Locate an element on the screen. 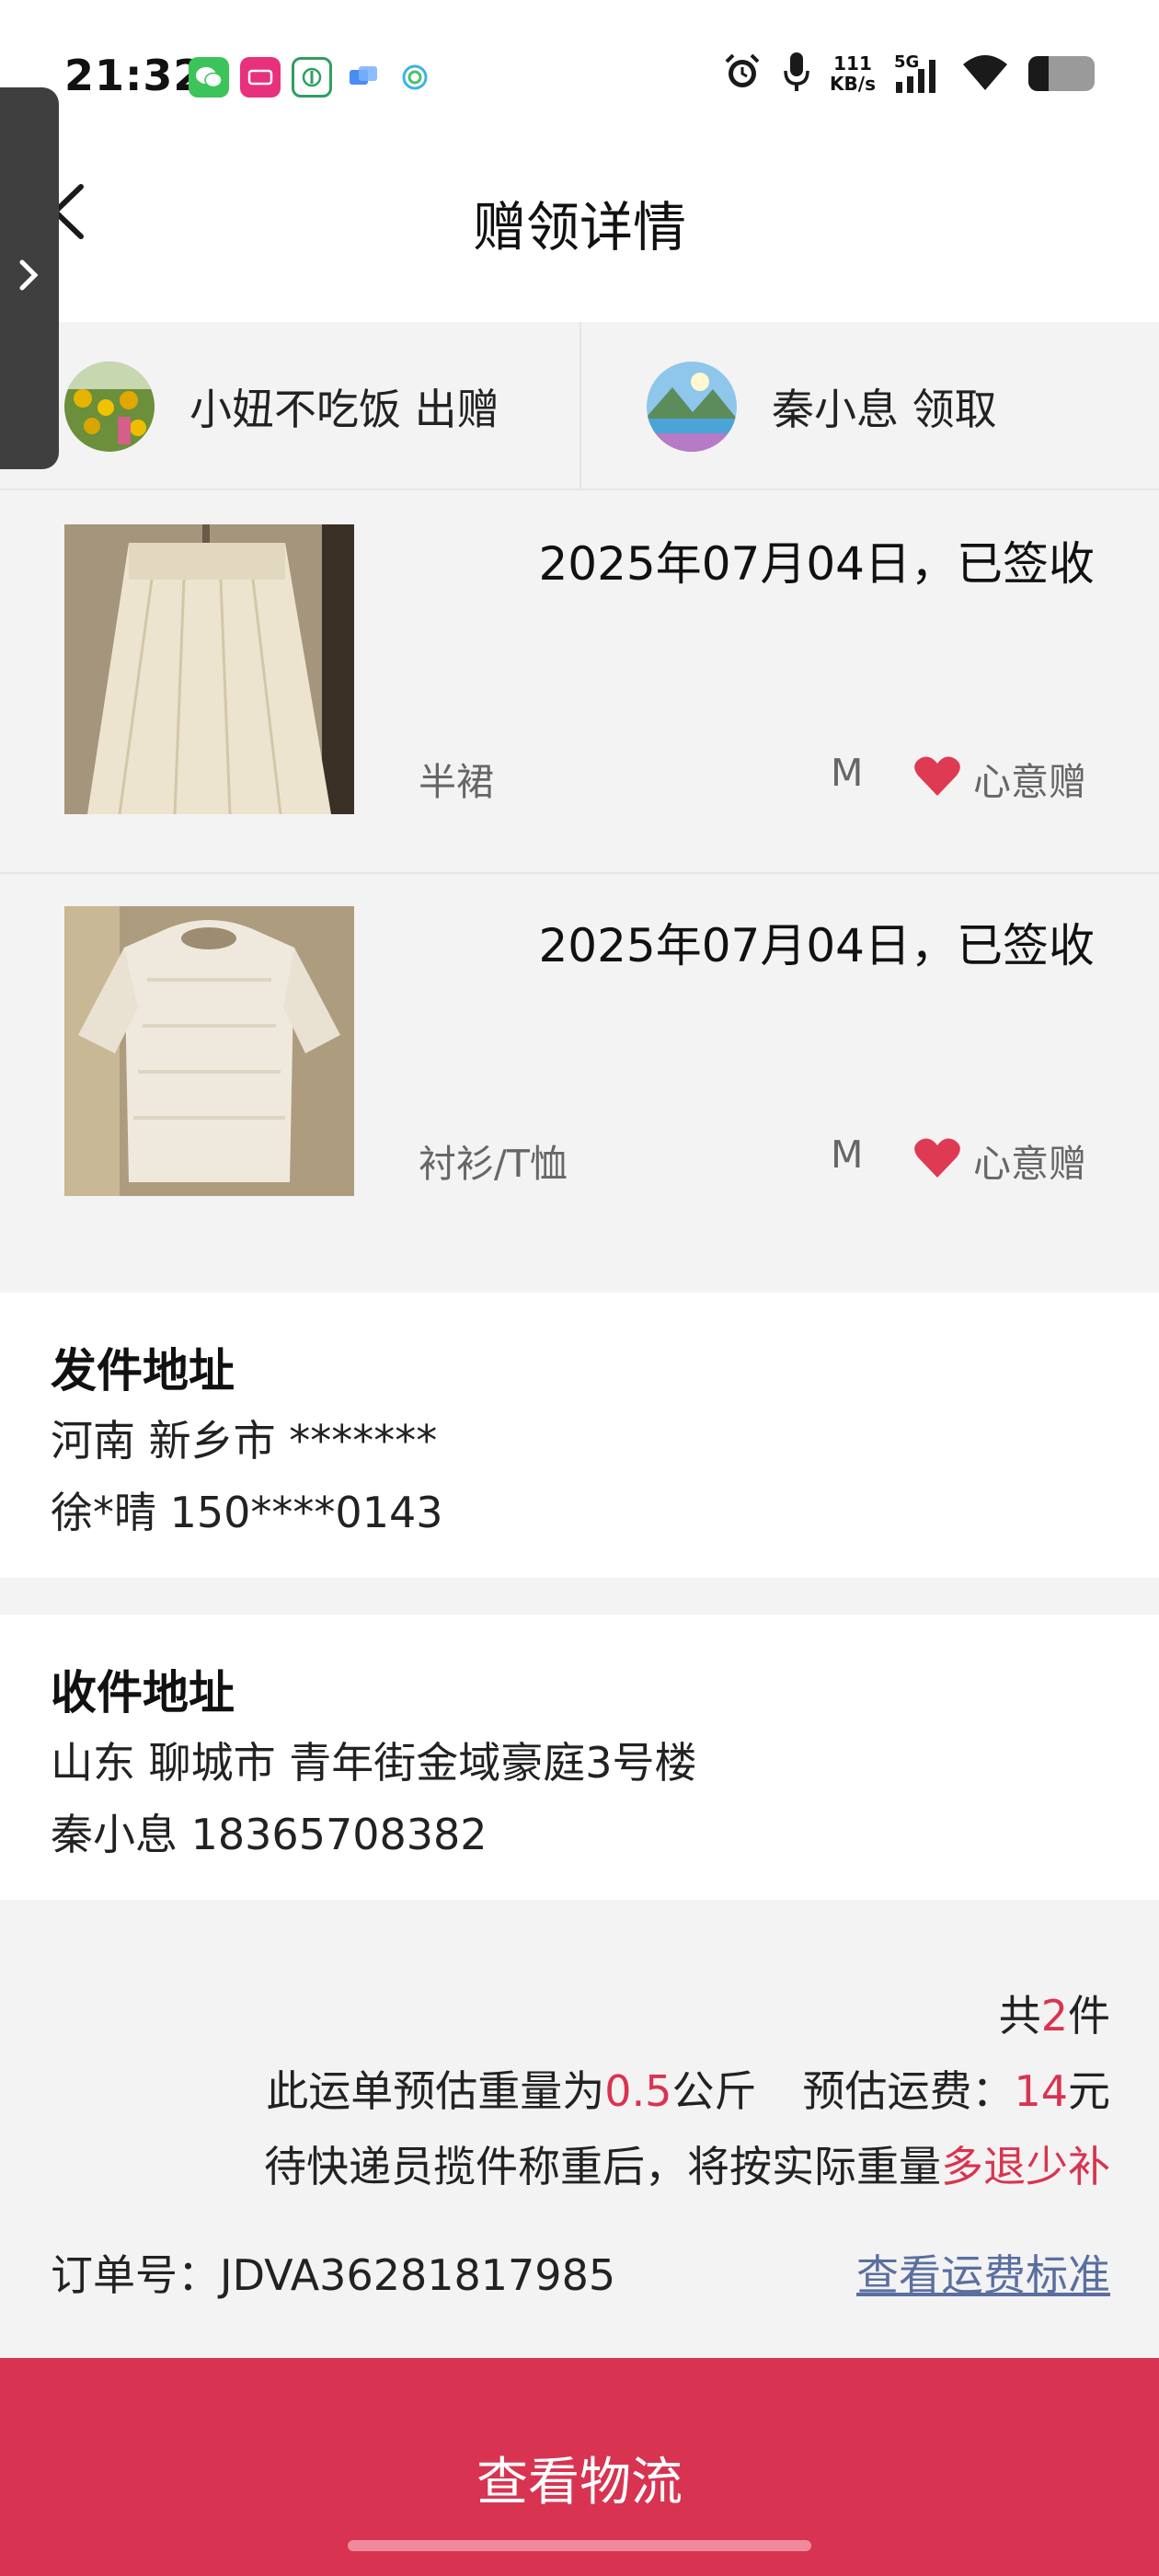  status-indicators: 111 KB/s 5G is located at coordinates (908, 74).